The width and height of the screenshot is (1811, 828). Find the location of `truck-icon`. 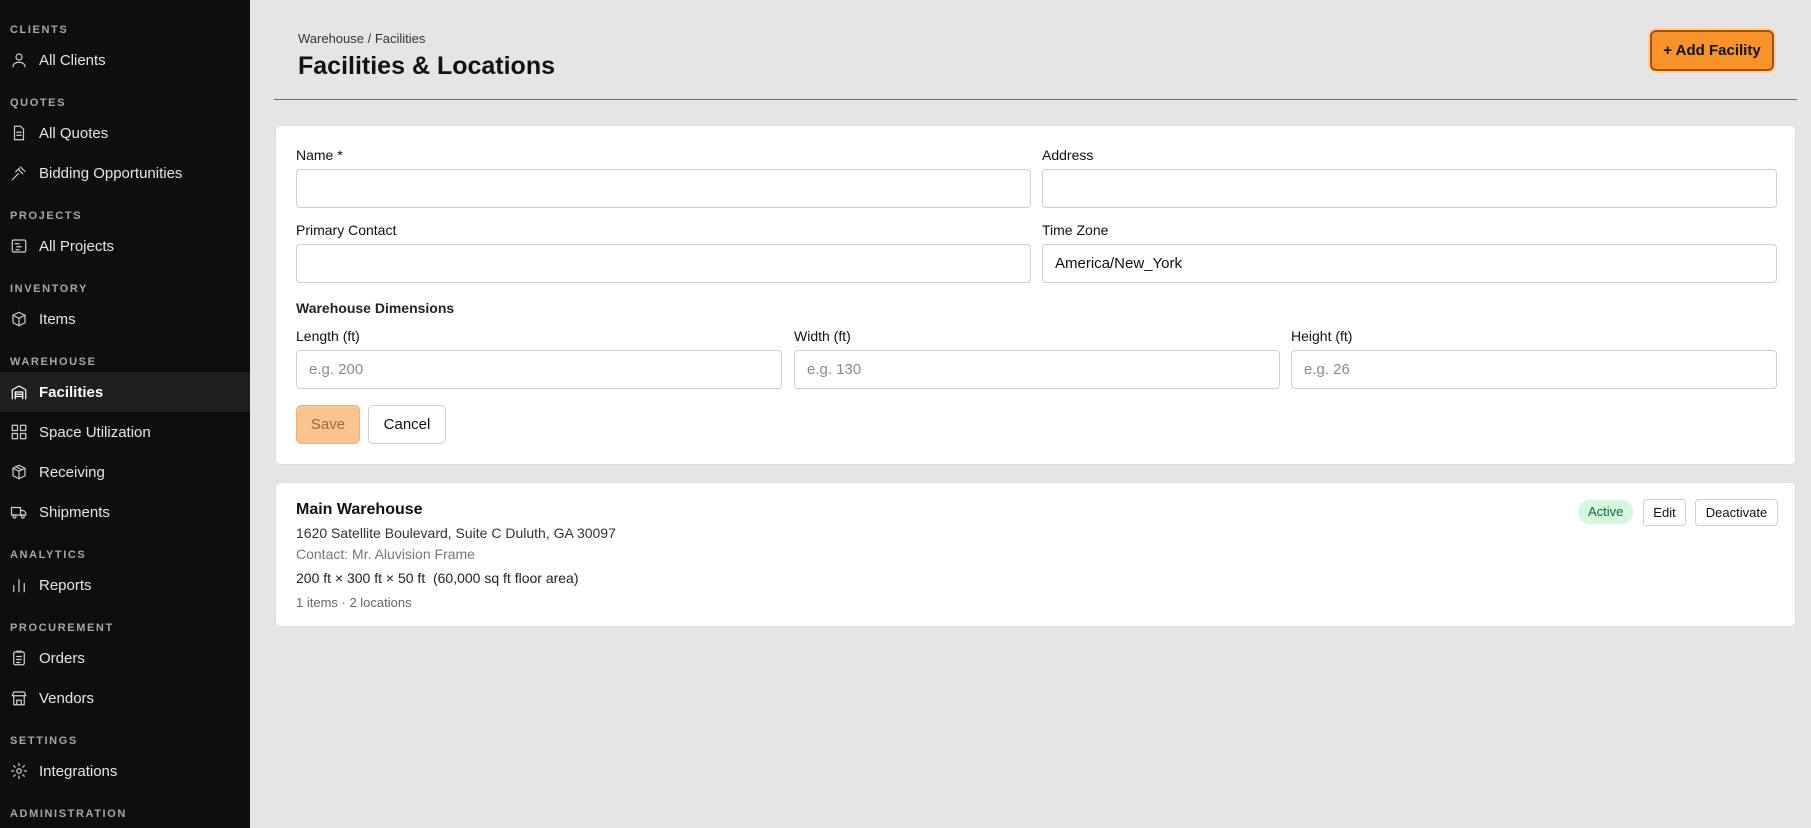

truck-icon is located at coordinates (18, 512).